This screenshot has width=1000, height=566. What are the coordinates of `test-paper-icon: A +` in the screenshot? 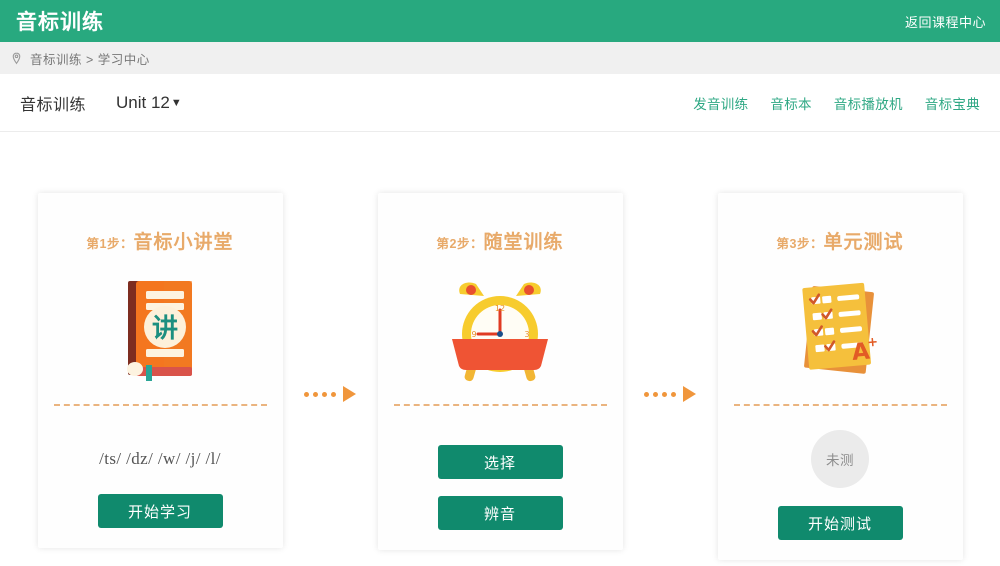 It's located at (840, 330).